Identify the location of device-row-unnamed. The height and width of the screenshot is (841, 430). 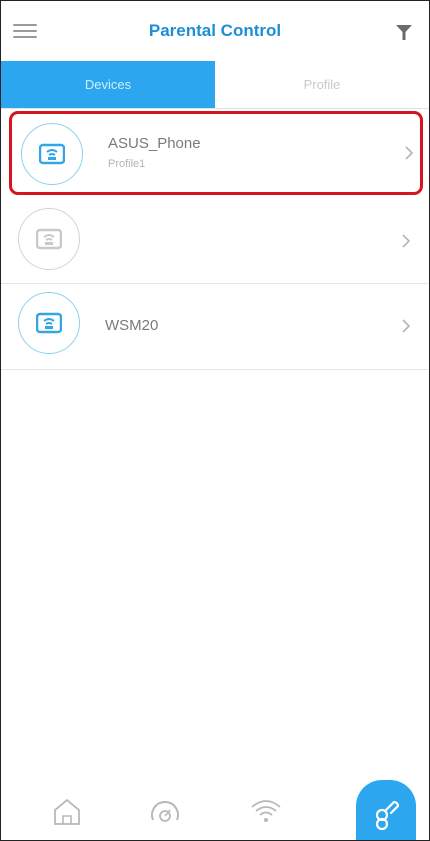
(215, 240).